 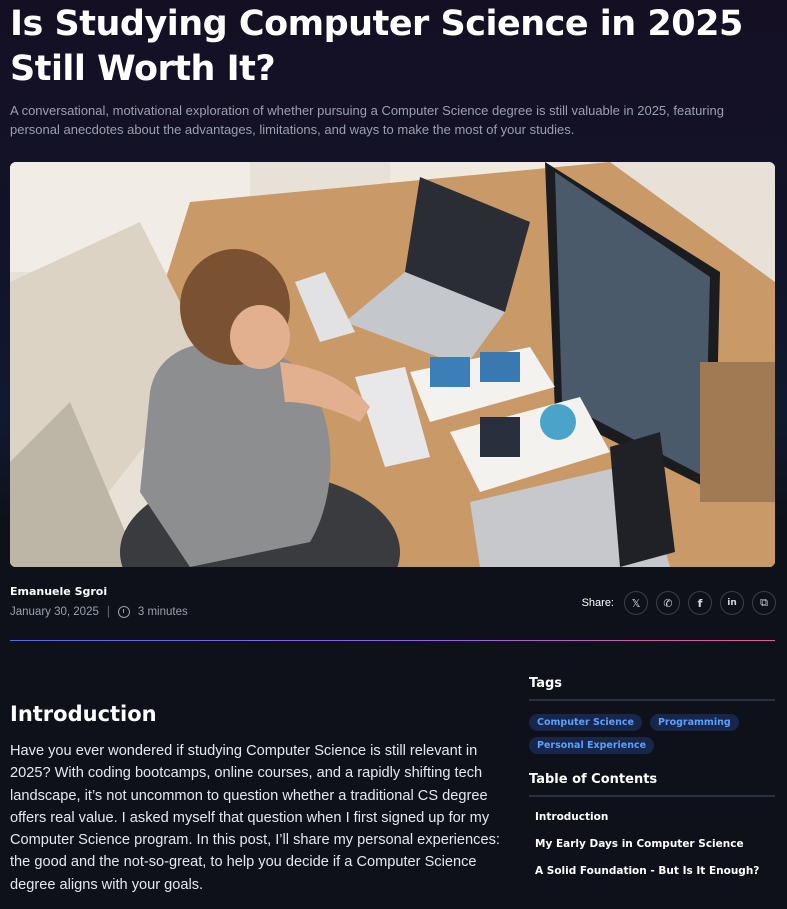 I want to click on article-meta: January 30, 2025 | 3 minutes, so click(x=99, y=612).